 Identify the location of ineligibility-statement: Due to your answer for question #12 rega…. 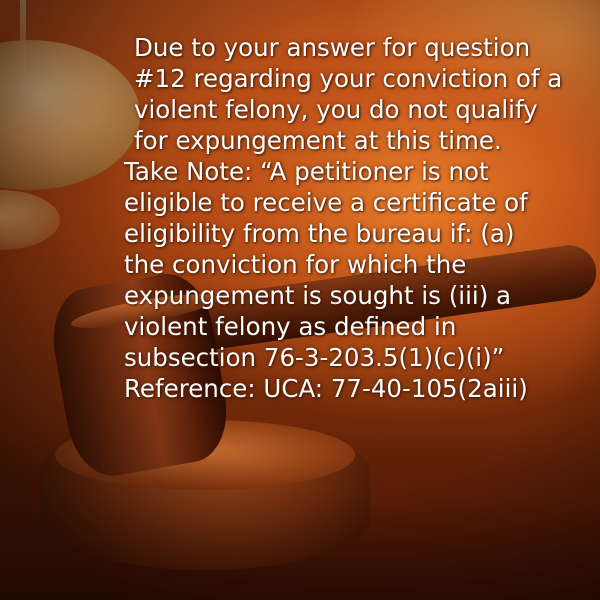
(348, 94).